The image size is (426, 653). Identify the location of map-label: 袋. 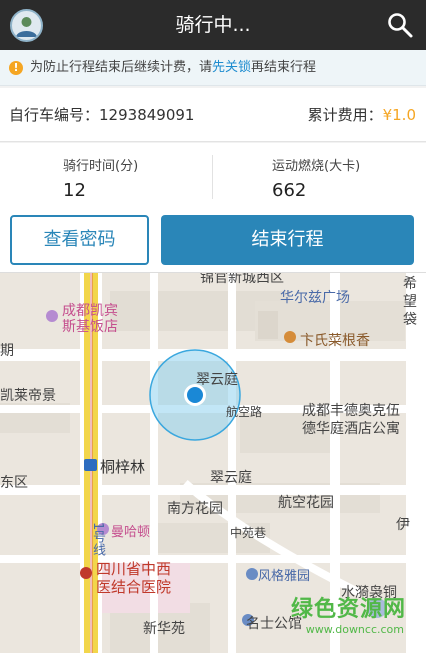
(410, 320).